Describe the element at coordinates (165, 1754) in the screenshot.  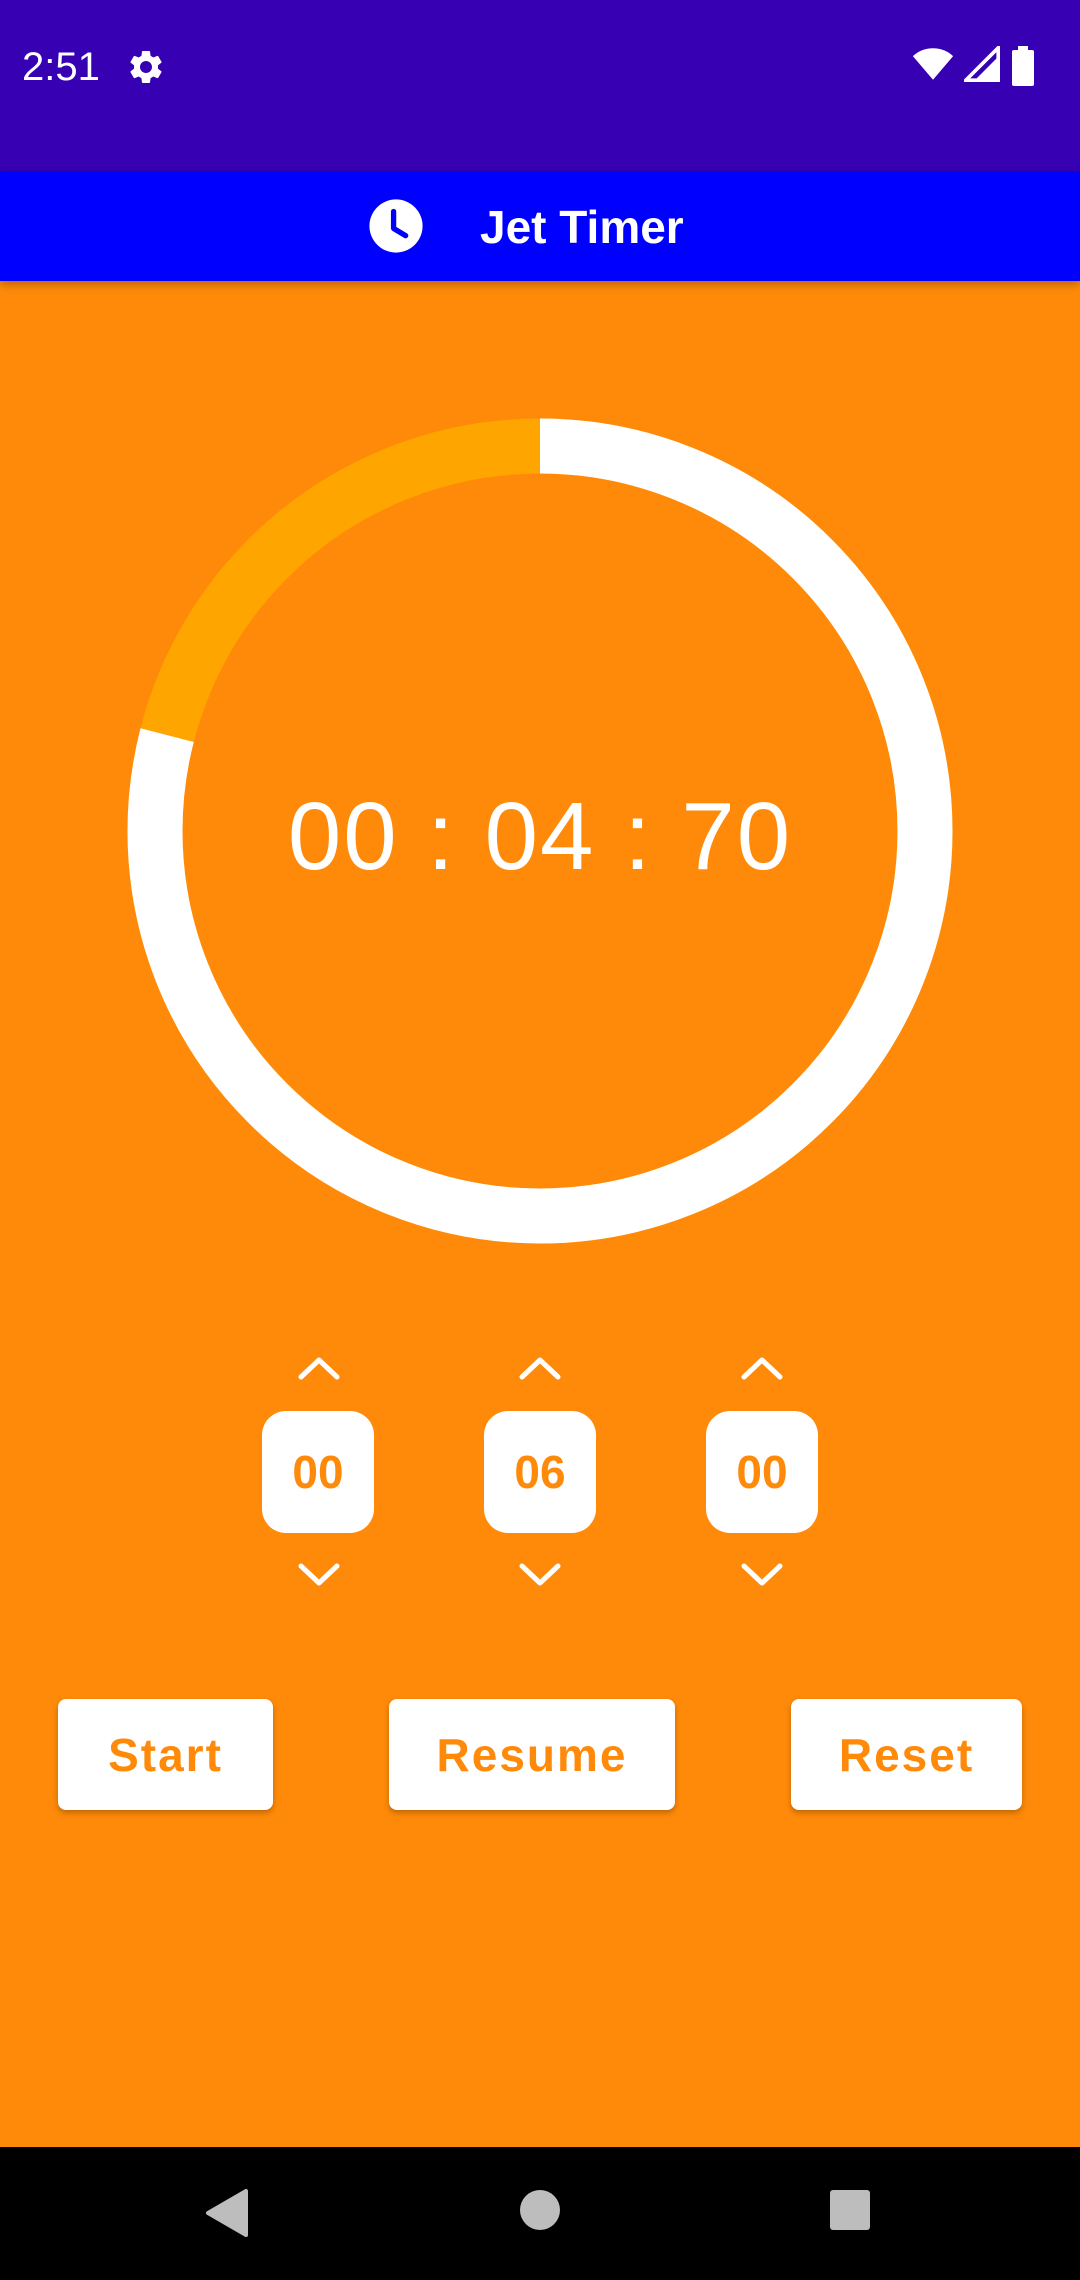
I see `start-button: Start` at that location.